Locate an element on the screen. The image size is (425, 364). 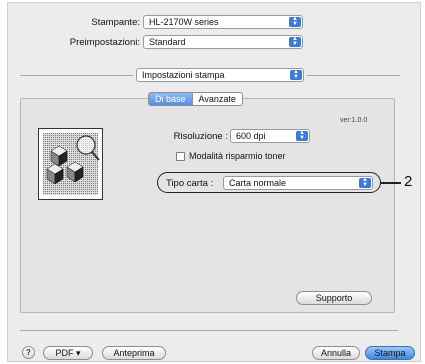
print-button: Stampa is located at coordinates (390, 353).